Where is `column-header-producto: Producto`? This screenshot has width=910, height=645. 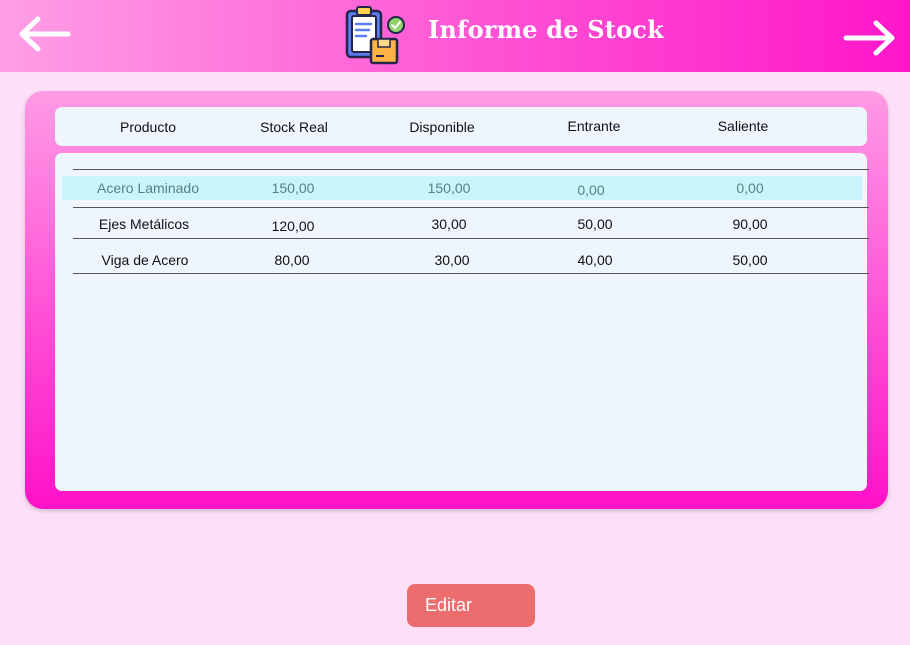 column-header-producto: Producto is located at coordinates (148, 127).